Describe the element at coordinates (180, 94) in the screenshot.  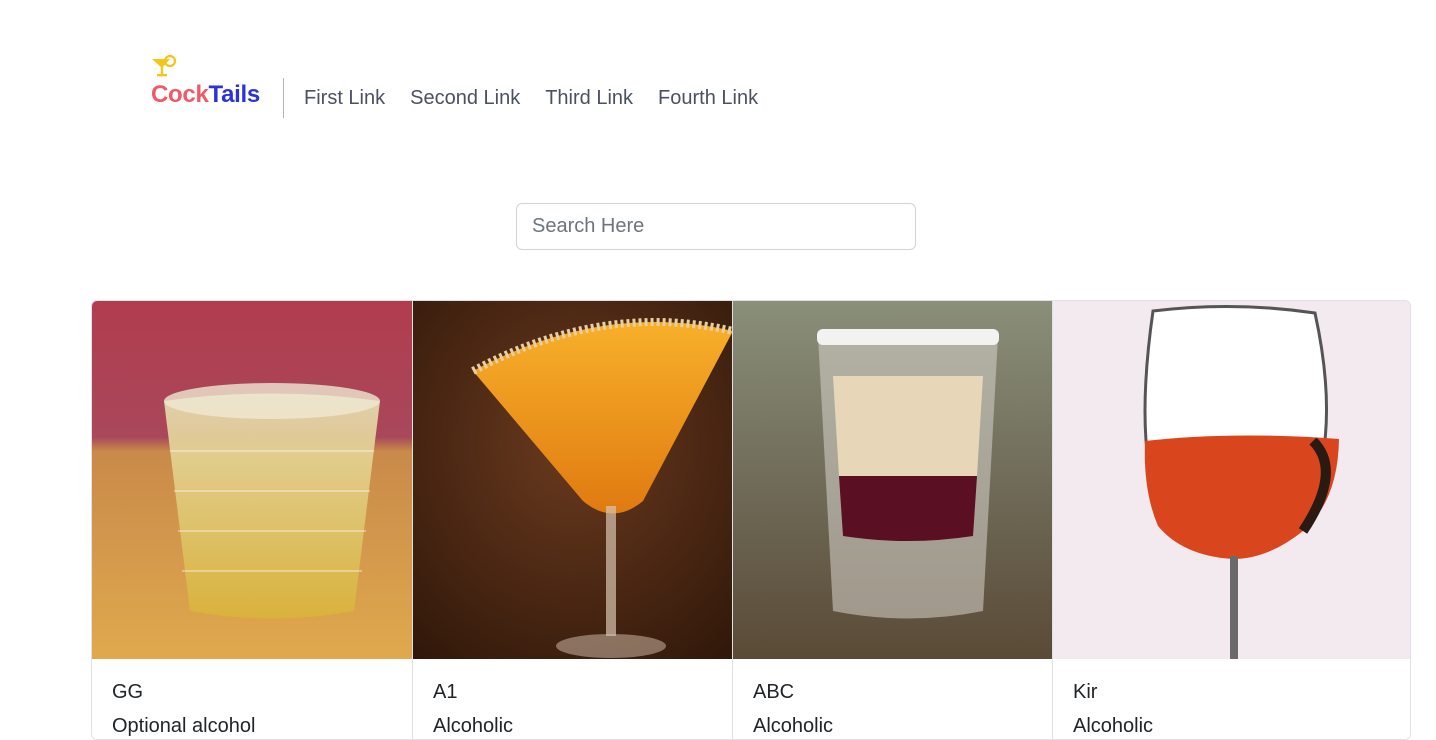
I see `brand-name-part1: Cock` at that location.